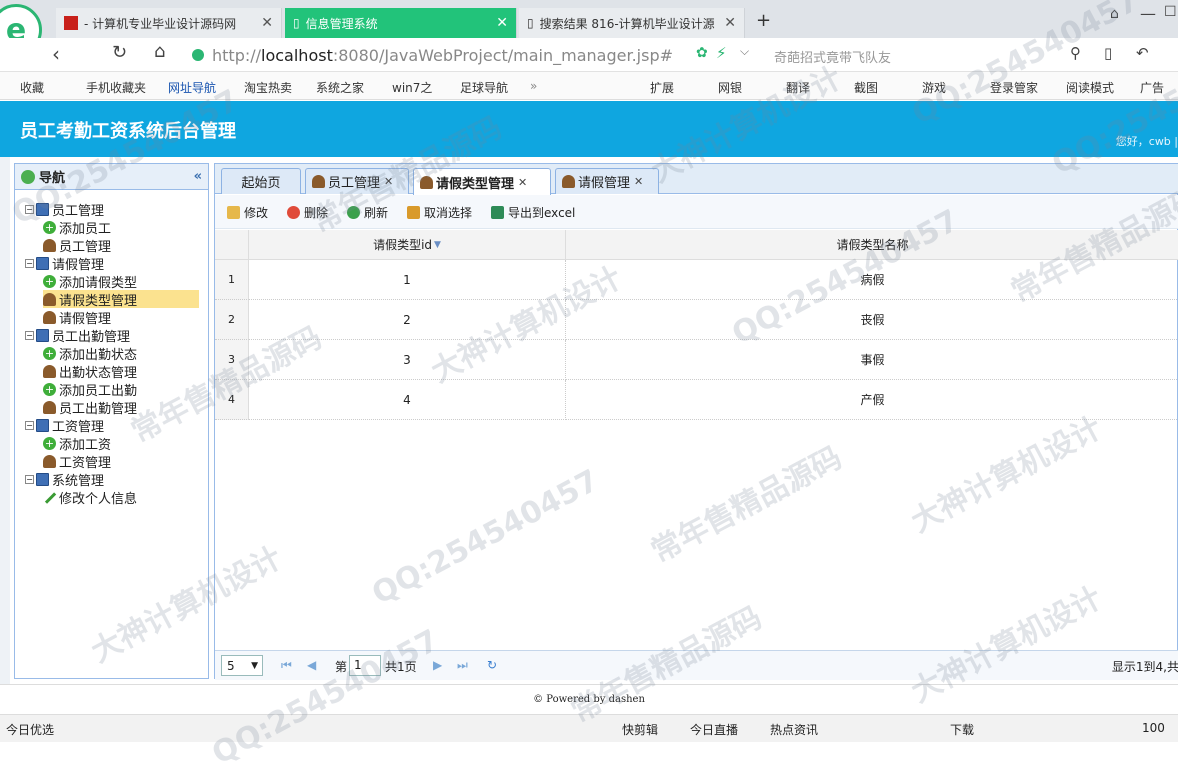 The width and height of the screenshot is (1178, 772). Describe the element at coordinates (121, 389) in the screenshot. I see `nav-tree-leaf: + 添加员工出勤` at that location.